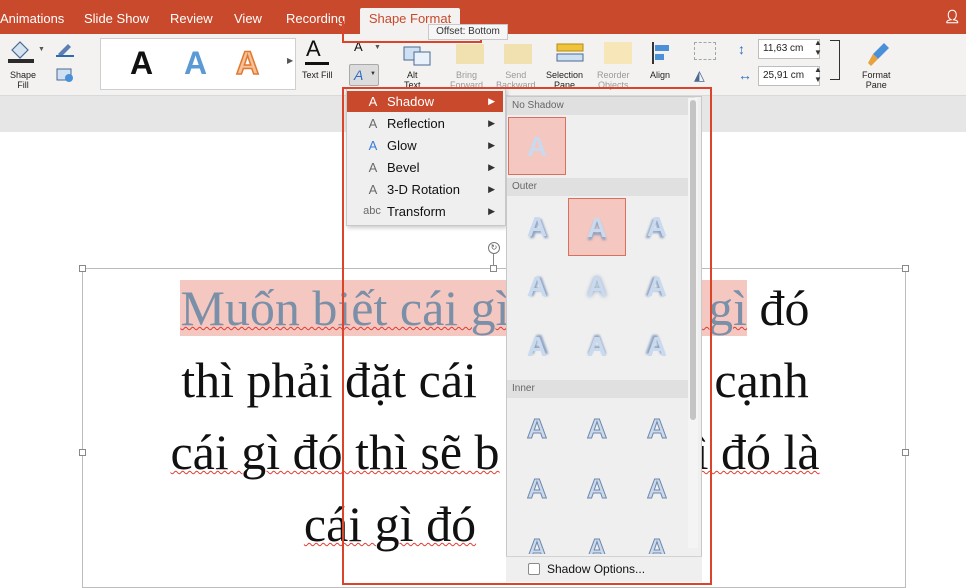  I want to click on tab-slide-show: Slide Show, so click(116, 17).